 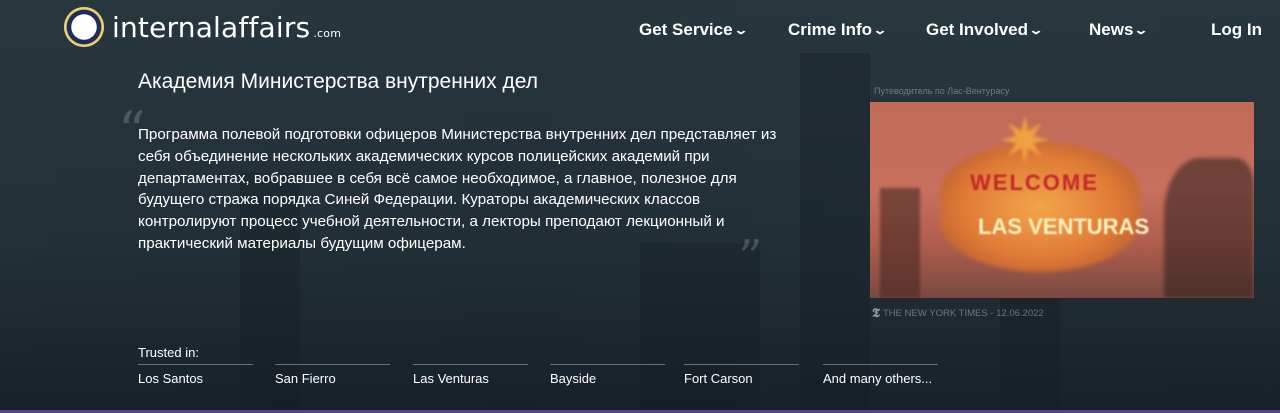 I want to click on login-link: Log In, so click(x=1236, y=30).